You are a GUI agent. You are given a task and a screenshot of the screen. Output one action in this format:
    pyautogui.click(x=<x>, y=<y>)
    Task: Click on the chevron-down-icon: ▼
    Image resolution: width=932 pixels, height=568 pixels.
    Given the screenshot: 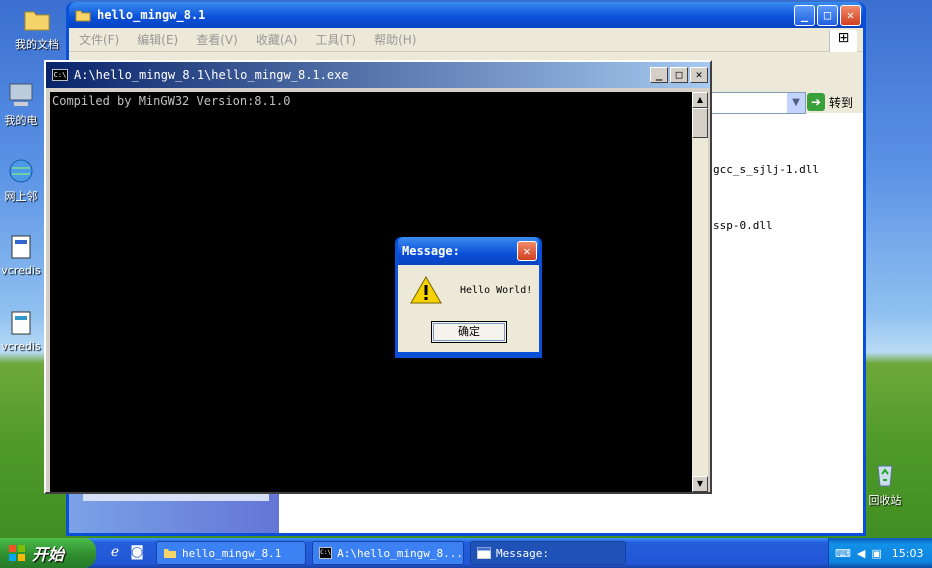 What is the action you would take?
    pyautogui.click(x=796, y=103)
    